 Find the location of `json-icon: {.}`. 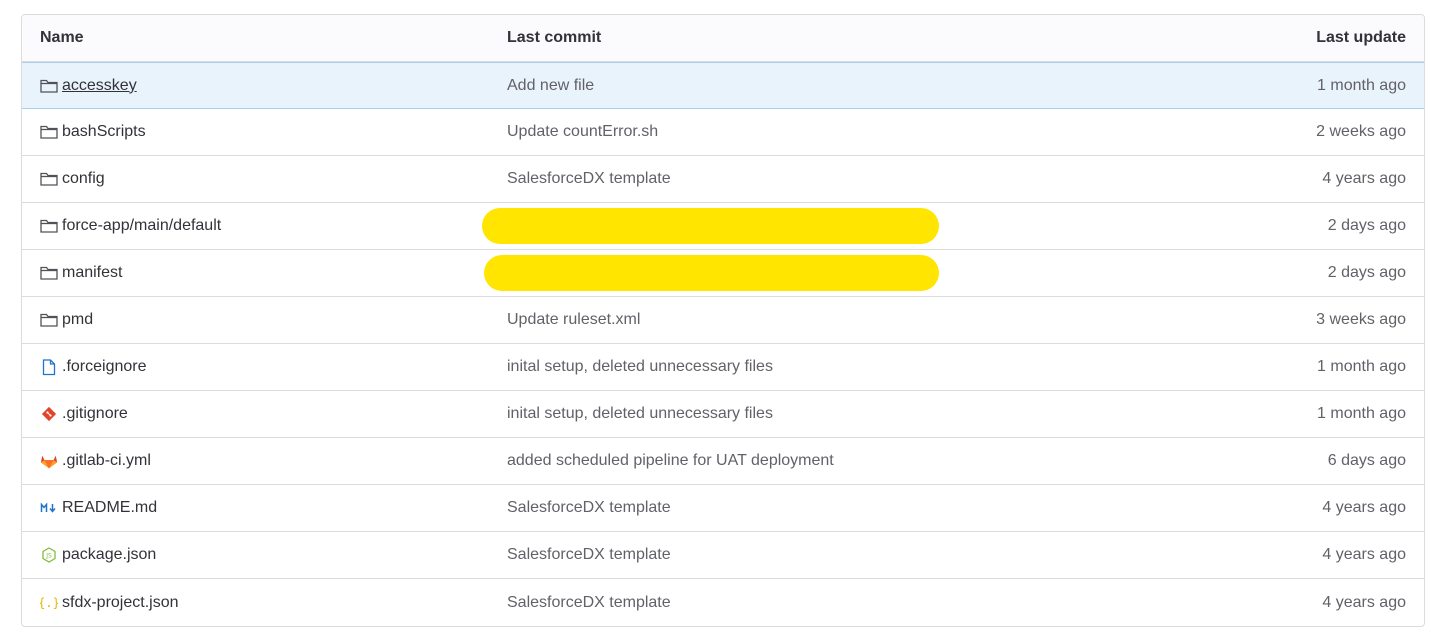

json-icon: {.} is located at coordinates (49, 603).